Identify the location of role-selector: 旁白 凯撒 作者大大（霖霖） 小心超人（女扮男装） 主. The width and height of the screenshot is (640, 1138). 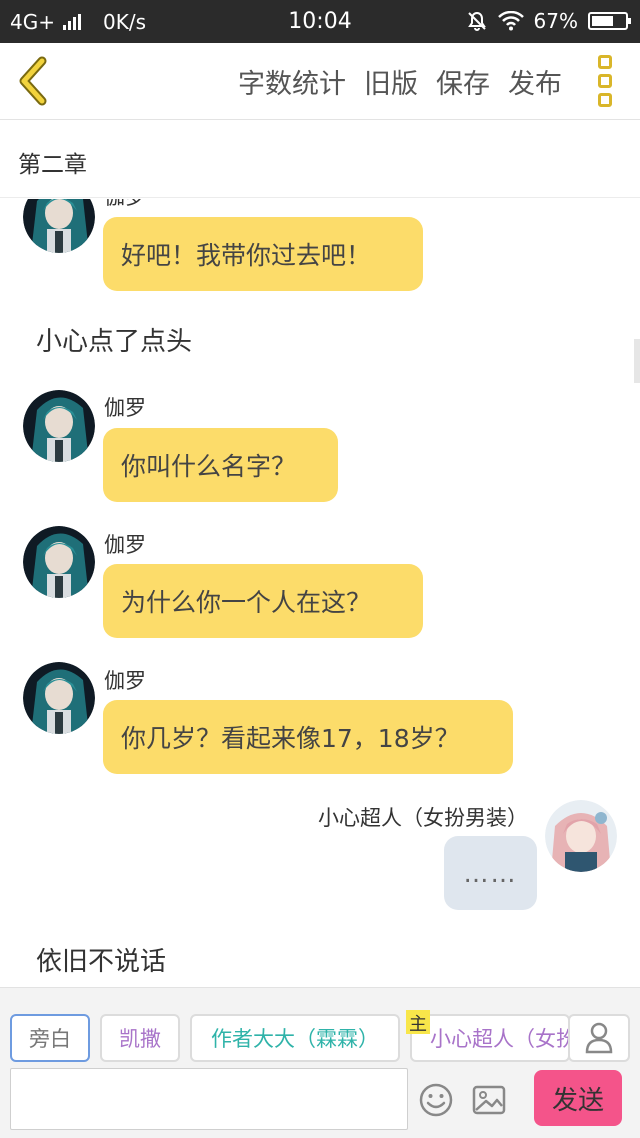
(320, 1037).